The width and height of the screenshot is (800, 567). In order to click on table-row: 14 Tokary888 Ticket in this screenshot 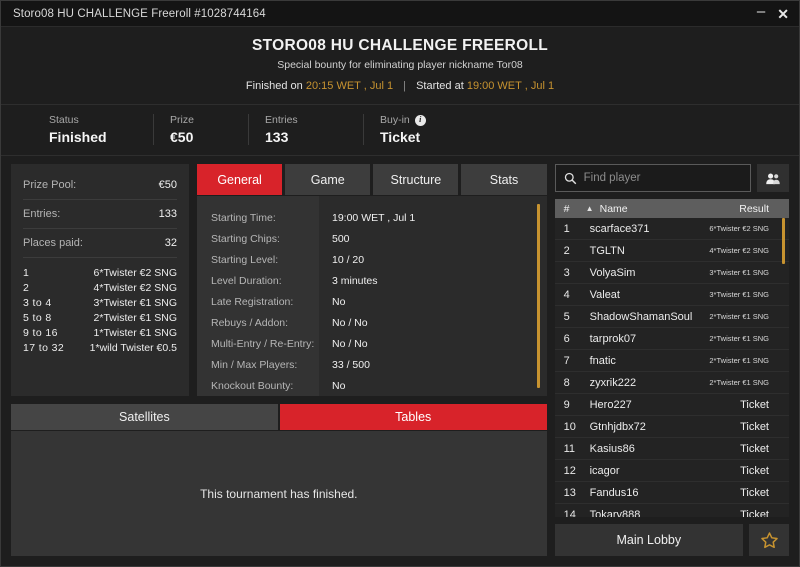, I will do `click(672, 511)`.